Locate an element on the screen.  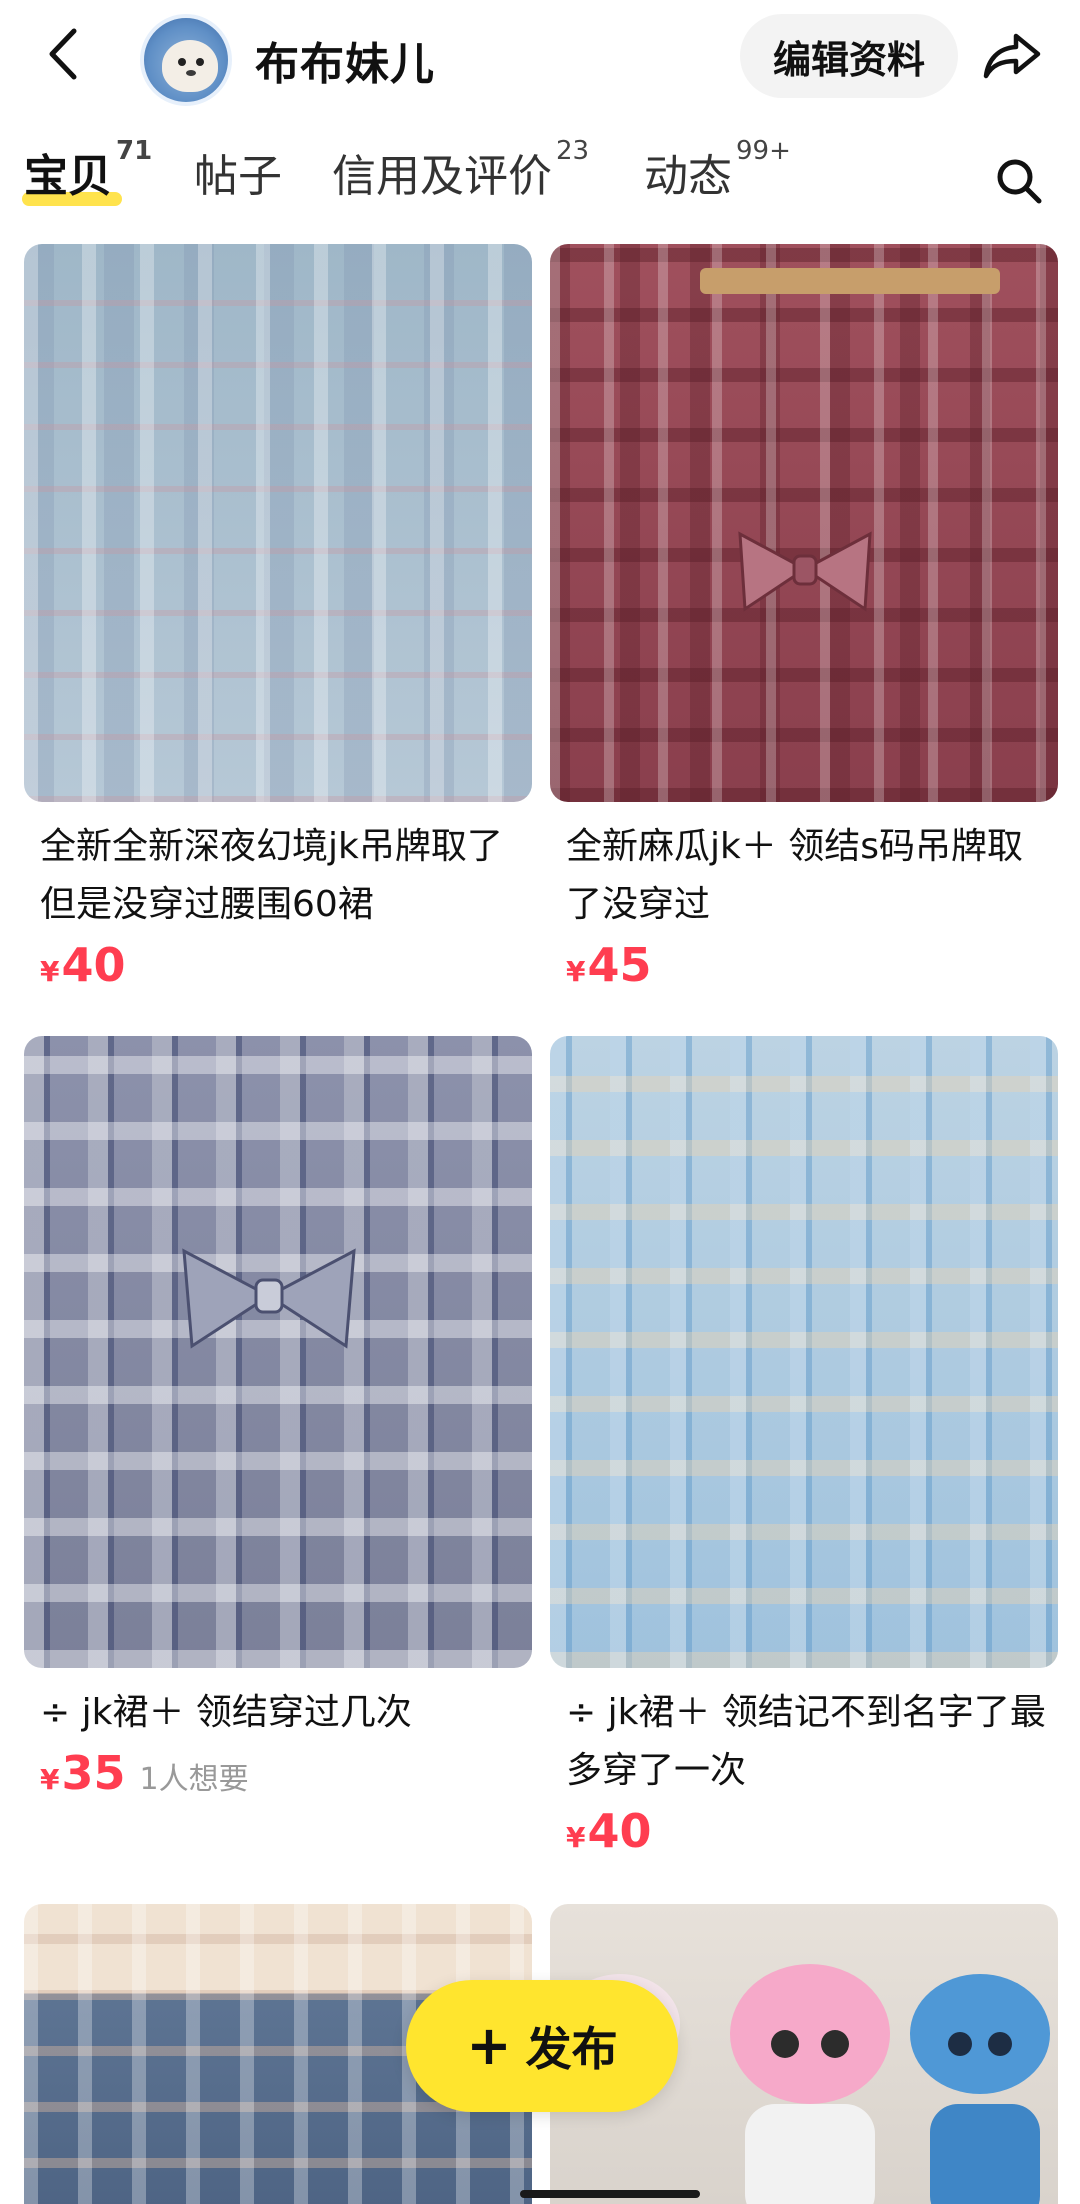
listing-title: 全新全新深夜幻境jk吊牌取了但是没穿过腰围60裙 is located at coordinates (271, 875).